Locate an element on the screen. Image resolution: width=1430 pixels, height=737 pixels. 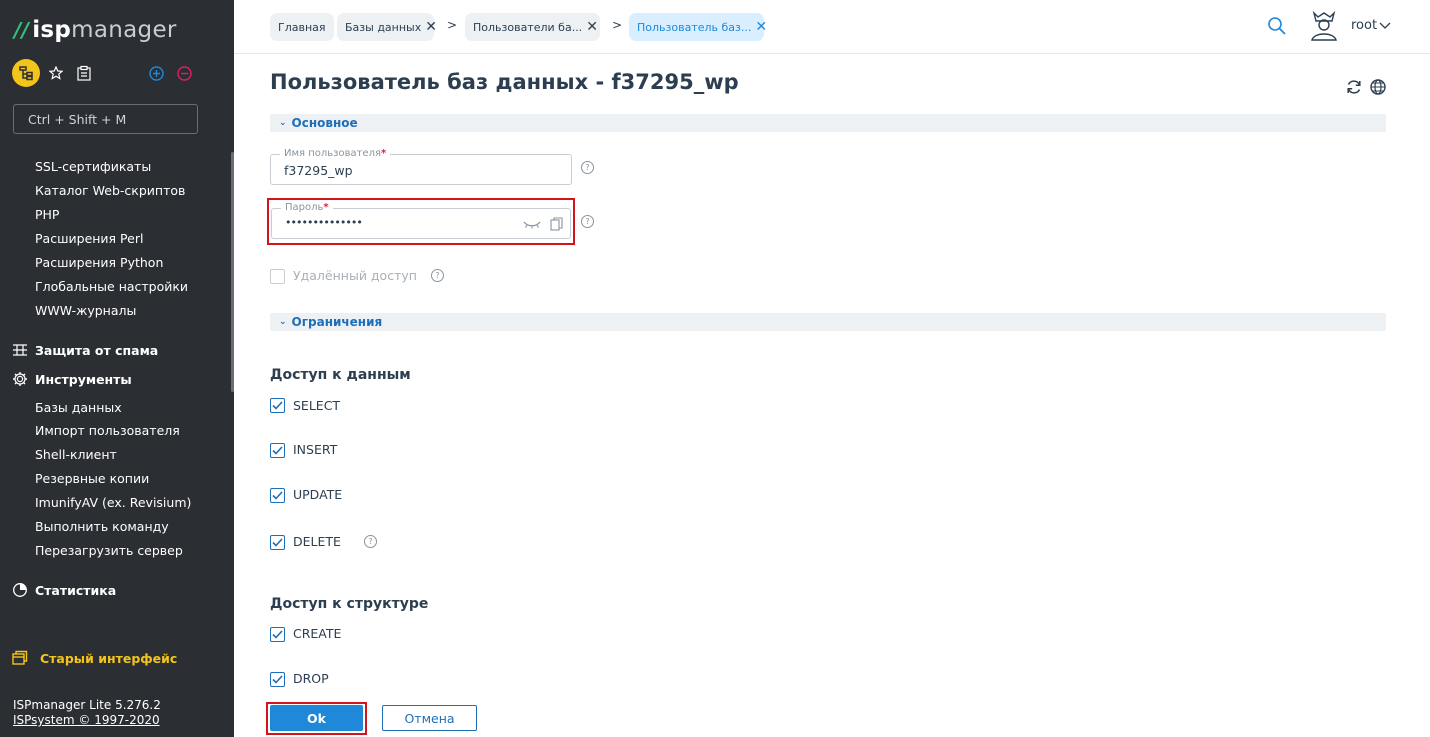
sidebar-item-perl: Расширения Perl is located at coordinates (89, 238).